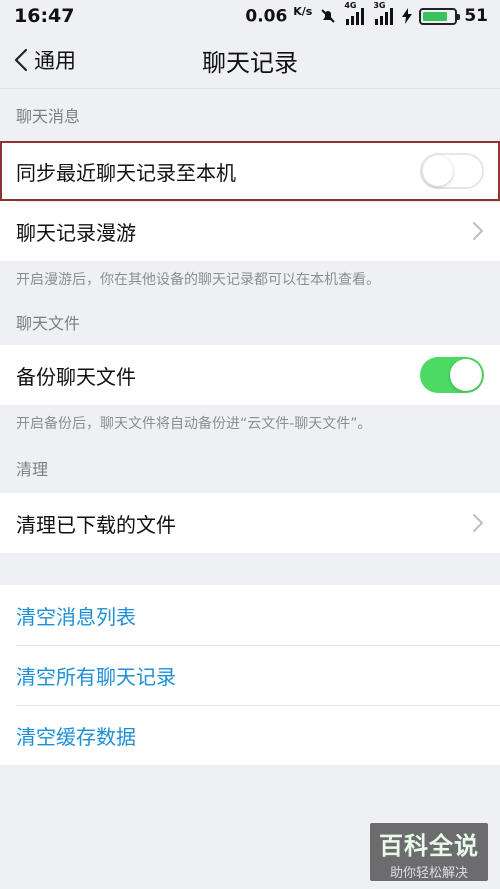  I want to click on watermark-main: 百科全说, so click(429, 846).